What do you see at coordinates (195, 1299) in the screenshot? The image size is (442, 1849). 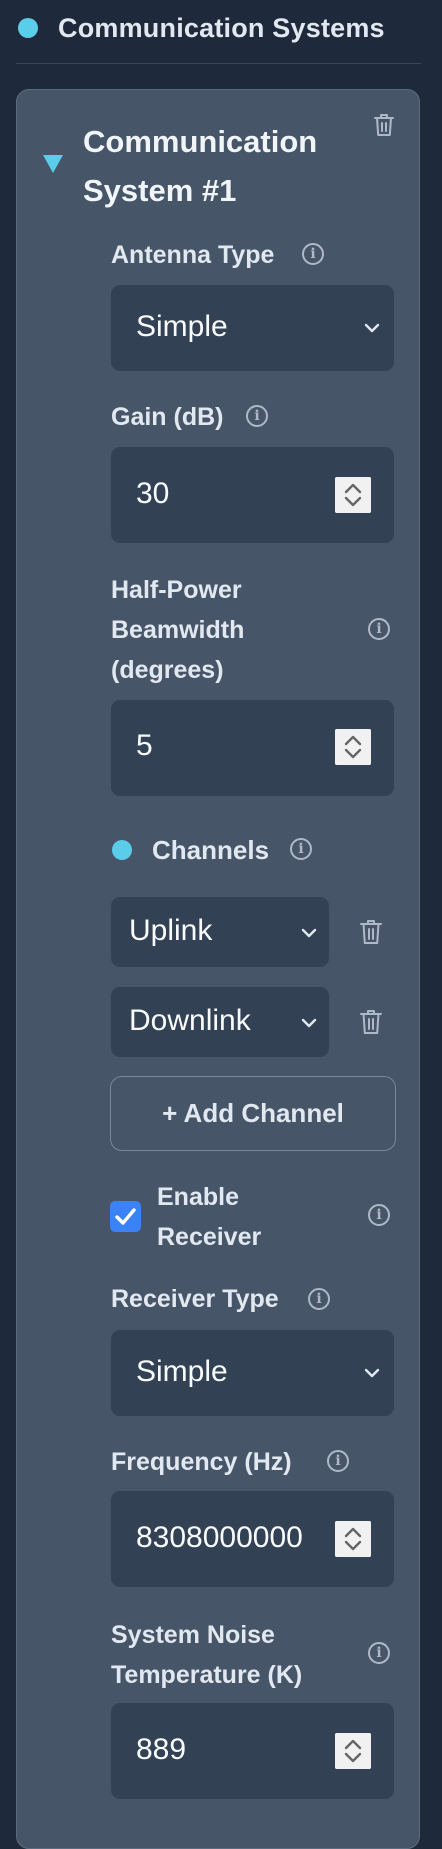 I see `receiver-type-label: Receiver Type` at bounding box center [195, 1299].